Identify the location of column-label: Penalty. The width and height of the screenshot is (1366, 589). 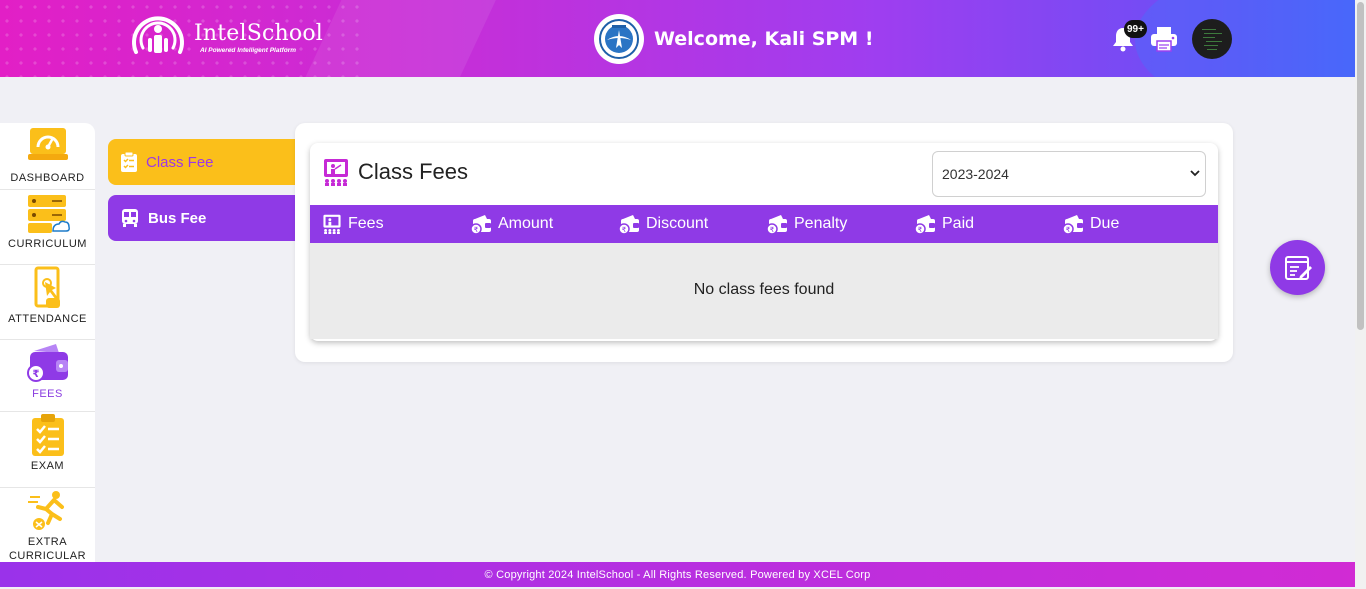
(821, 223).